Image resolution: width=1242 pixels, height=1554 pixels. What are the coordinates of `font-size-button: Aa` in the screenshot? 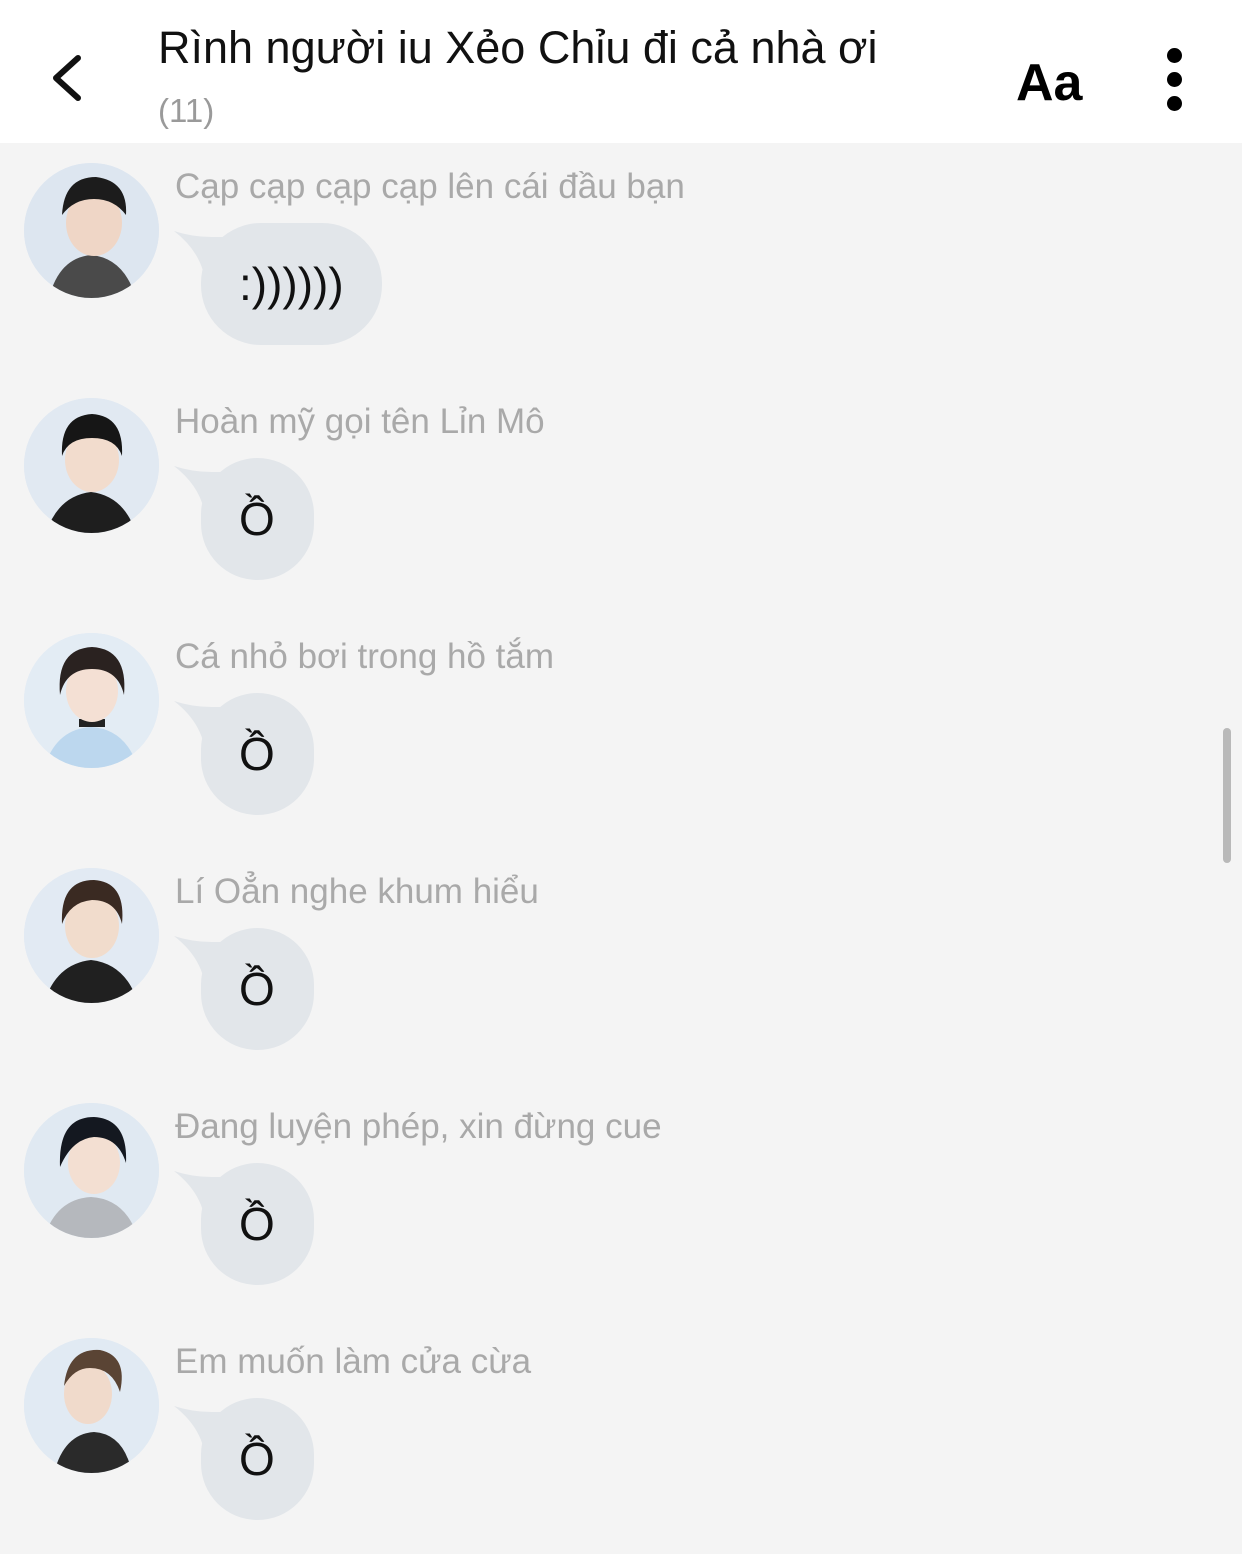 It's located at (1049, 83).